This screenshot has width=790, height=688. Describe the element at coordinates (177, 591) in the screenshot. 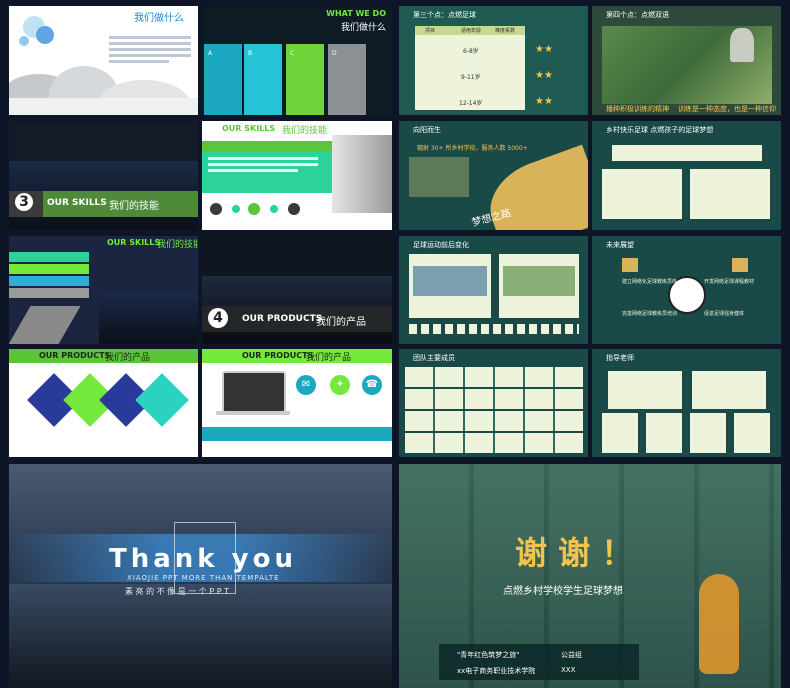

I see `thank-you-sub-cn: 素 亮 的 不 像 是 一 个 P P T` at that location.